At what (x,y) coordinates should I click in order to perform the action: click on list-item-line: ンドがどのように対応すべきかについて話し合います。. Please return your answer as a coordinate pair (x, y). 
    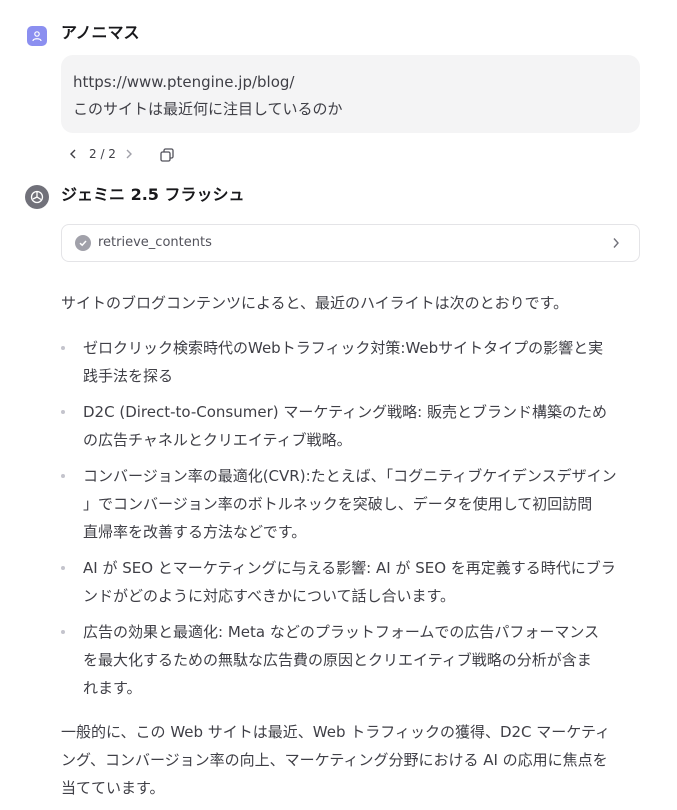
    Looking at the image, I should click on (269, 596).